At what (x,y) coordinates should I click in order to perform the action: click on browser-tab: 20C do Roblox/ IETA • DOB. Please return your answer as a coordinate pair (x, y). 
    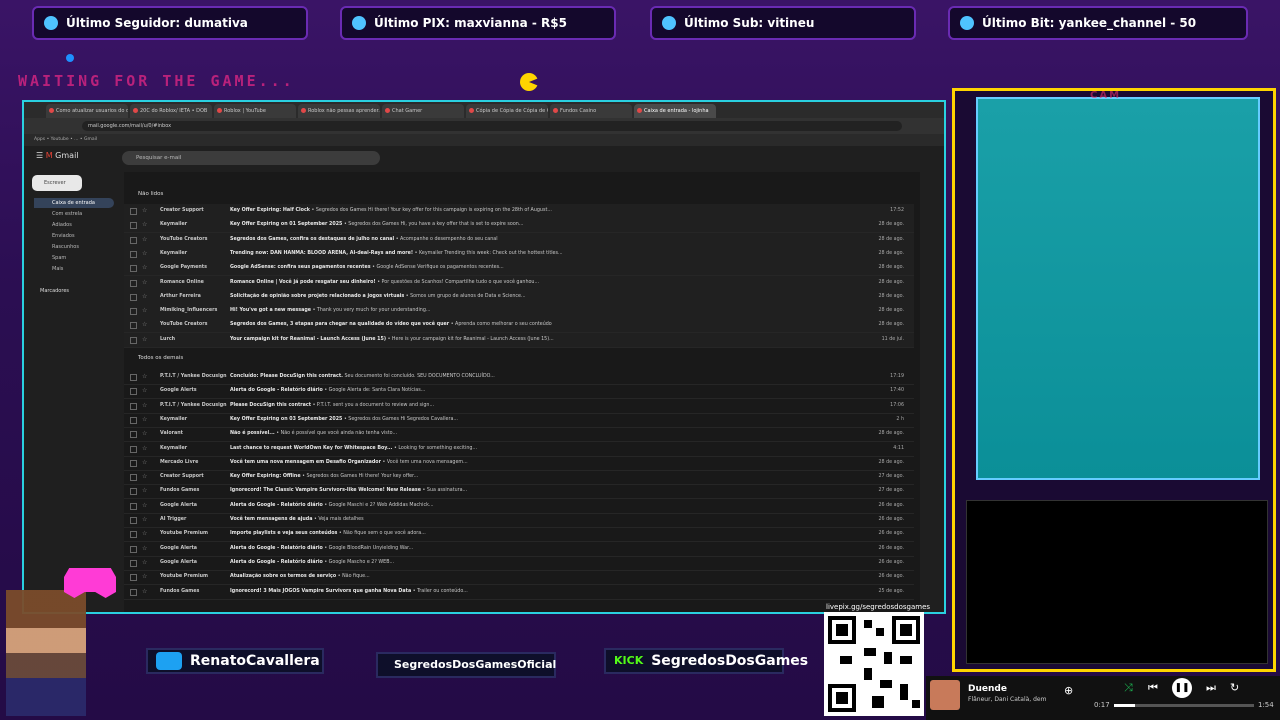
    Looking at the image, I should click on (171, 111).